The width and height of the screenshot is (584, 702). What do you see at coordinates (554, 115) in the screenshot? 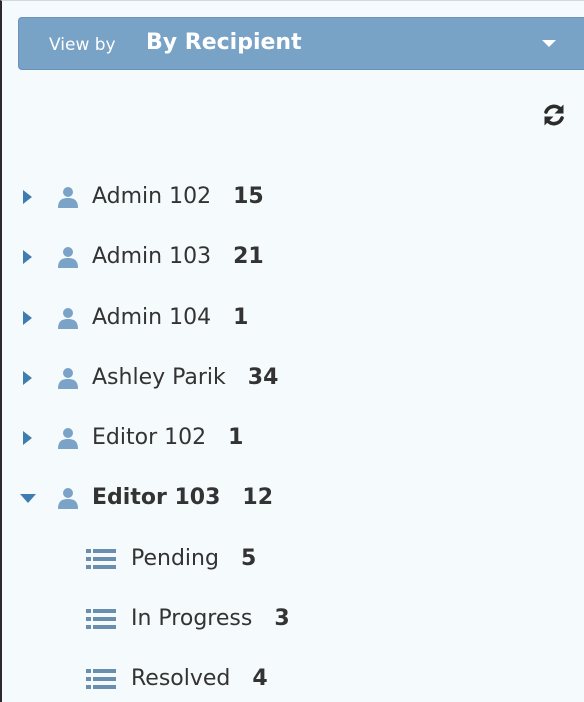
I see `refresh-icon` at bounding box center [554, 115].